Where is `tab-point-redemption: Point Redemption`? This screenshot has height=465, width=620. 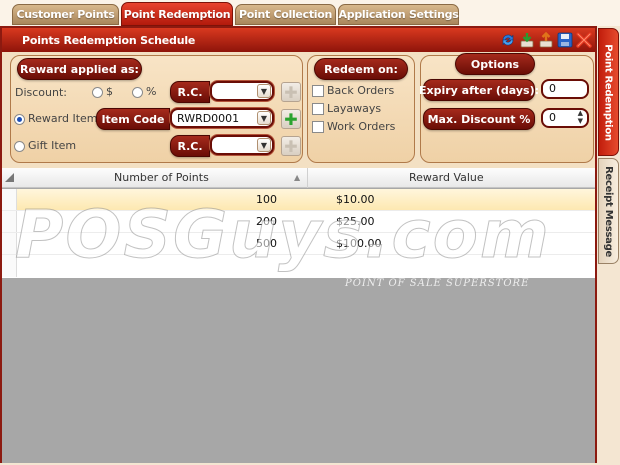
tab-point-redemption: Point Redemption is located at coordinates (177, 14).